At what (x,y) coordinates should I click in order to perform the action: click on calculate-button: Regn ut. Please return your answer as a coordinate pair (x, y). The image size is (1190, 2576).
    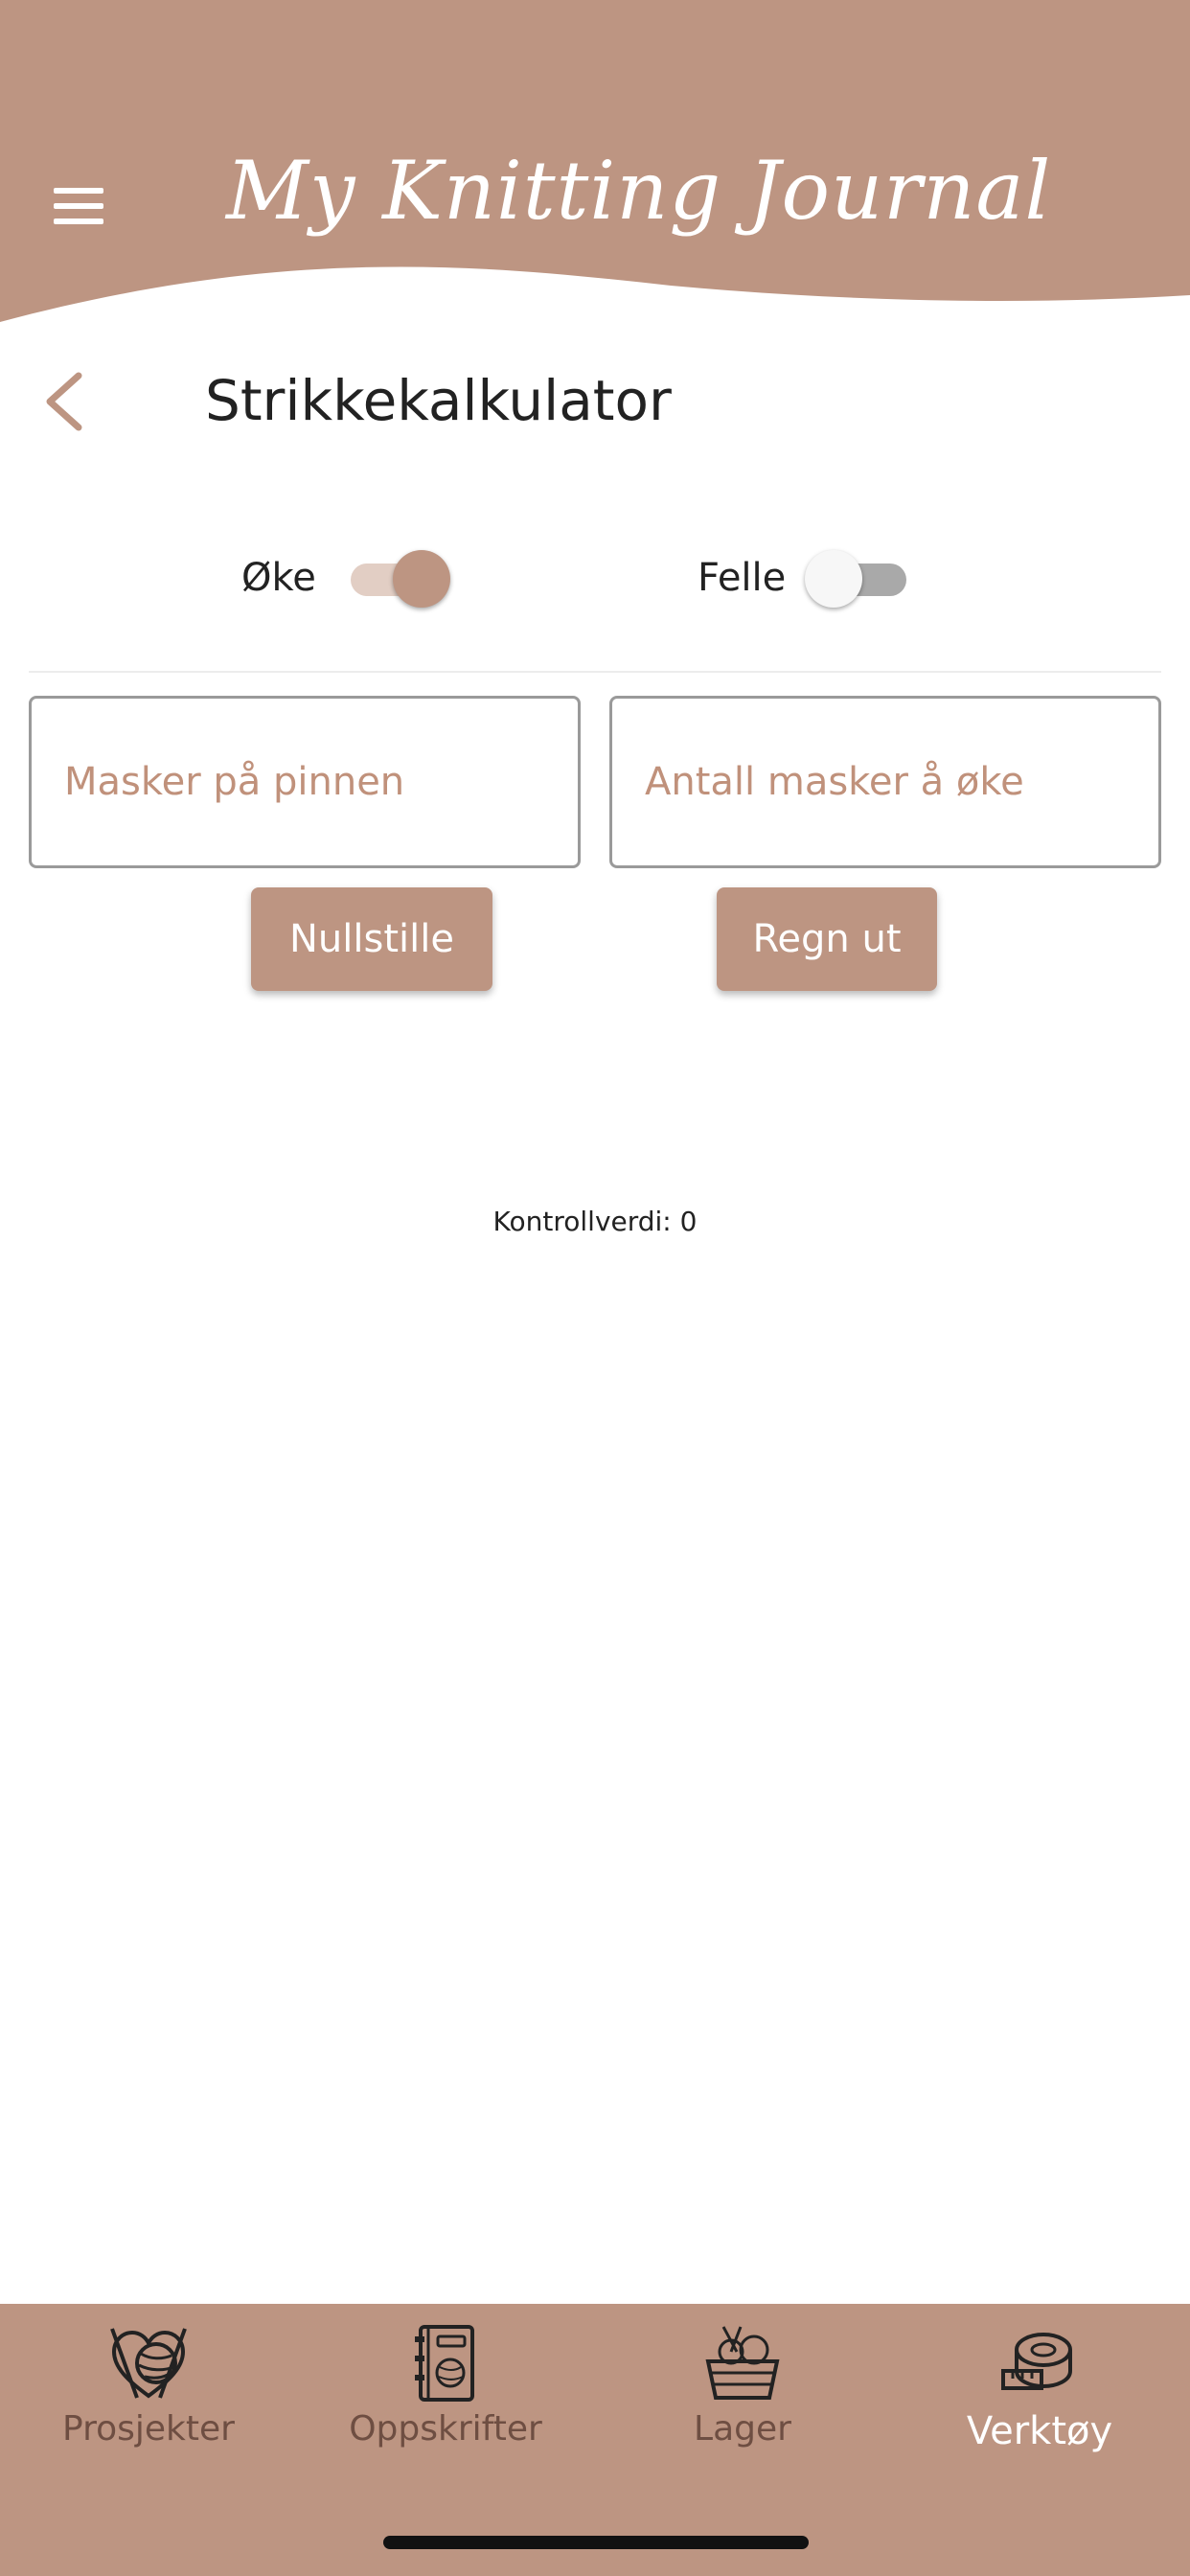
    Looking at the image, I should click on (827, 939).